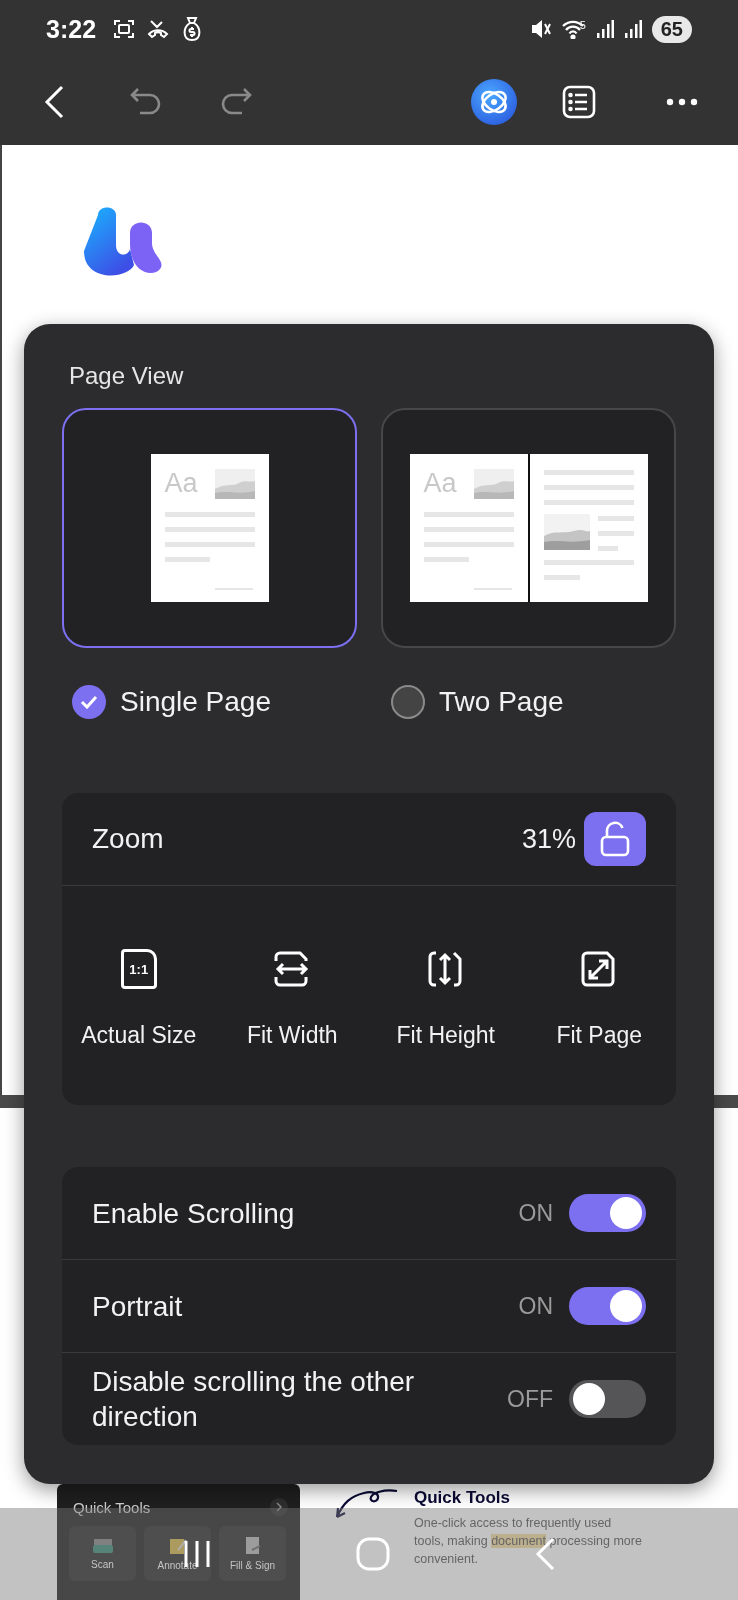 This screenshot has height=1600, width=738. Describe the element at coordinates (579, 101) in the screenshot. I see `outline-button` at that location.